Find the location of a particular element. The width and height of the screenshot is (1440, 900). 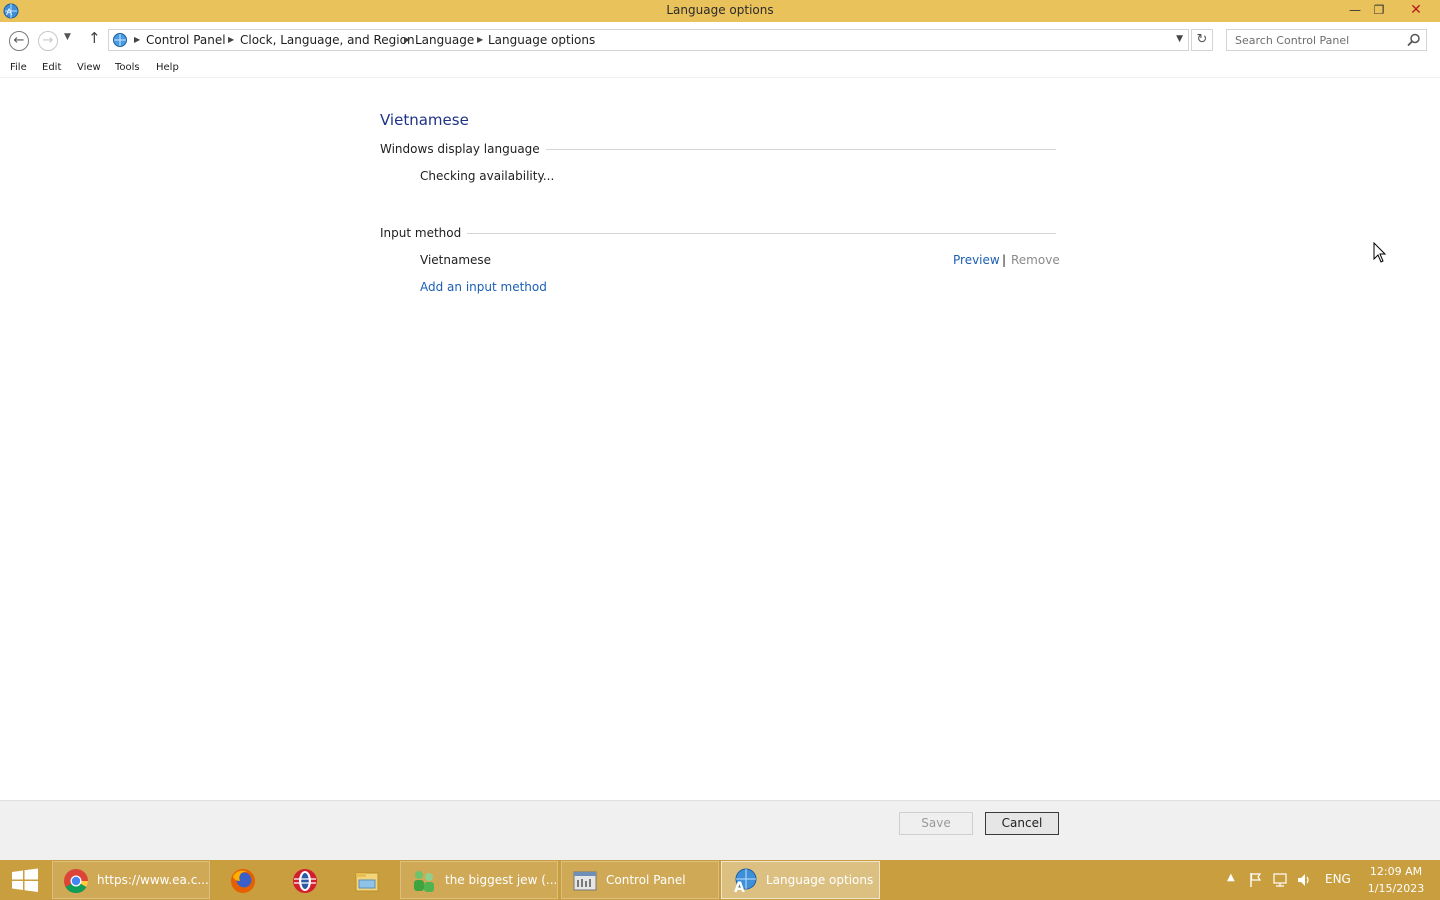

address-dropdown-icon: ▼ is located at coordinates (1179, 39).